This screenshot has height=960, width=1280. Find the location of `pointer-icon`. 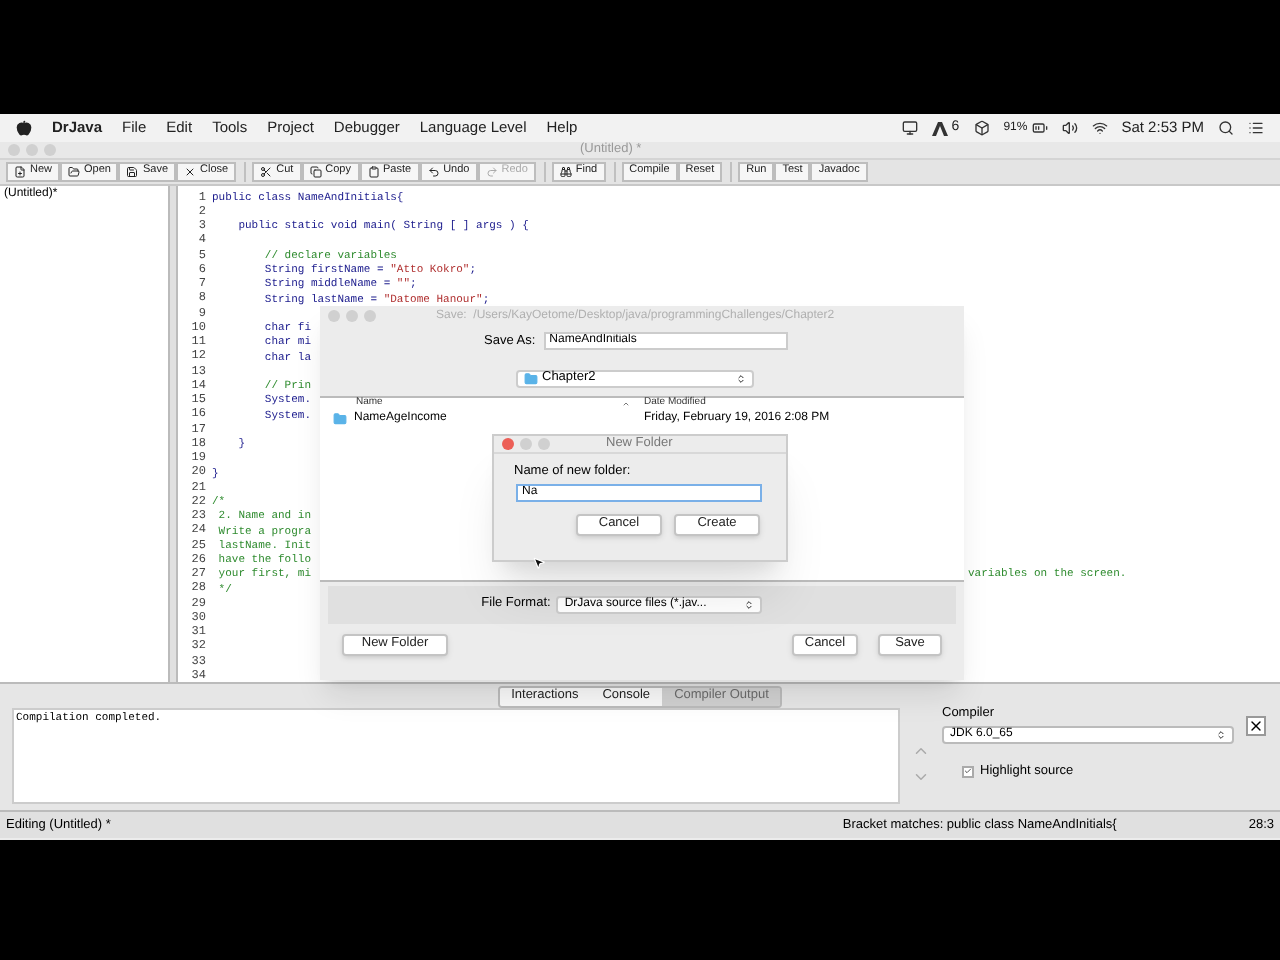

pointer-icon is located at coordinates (539, 563).